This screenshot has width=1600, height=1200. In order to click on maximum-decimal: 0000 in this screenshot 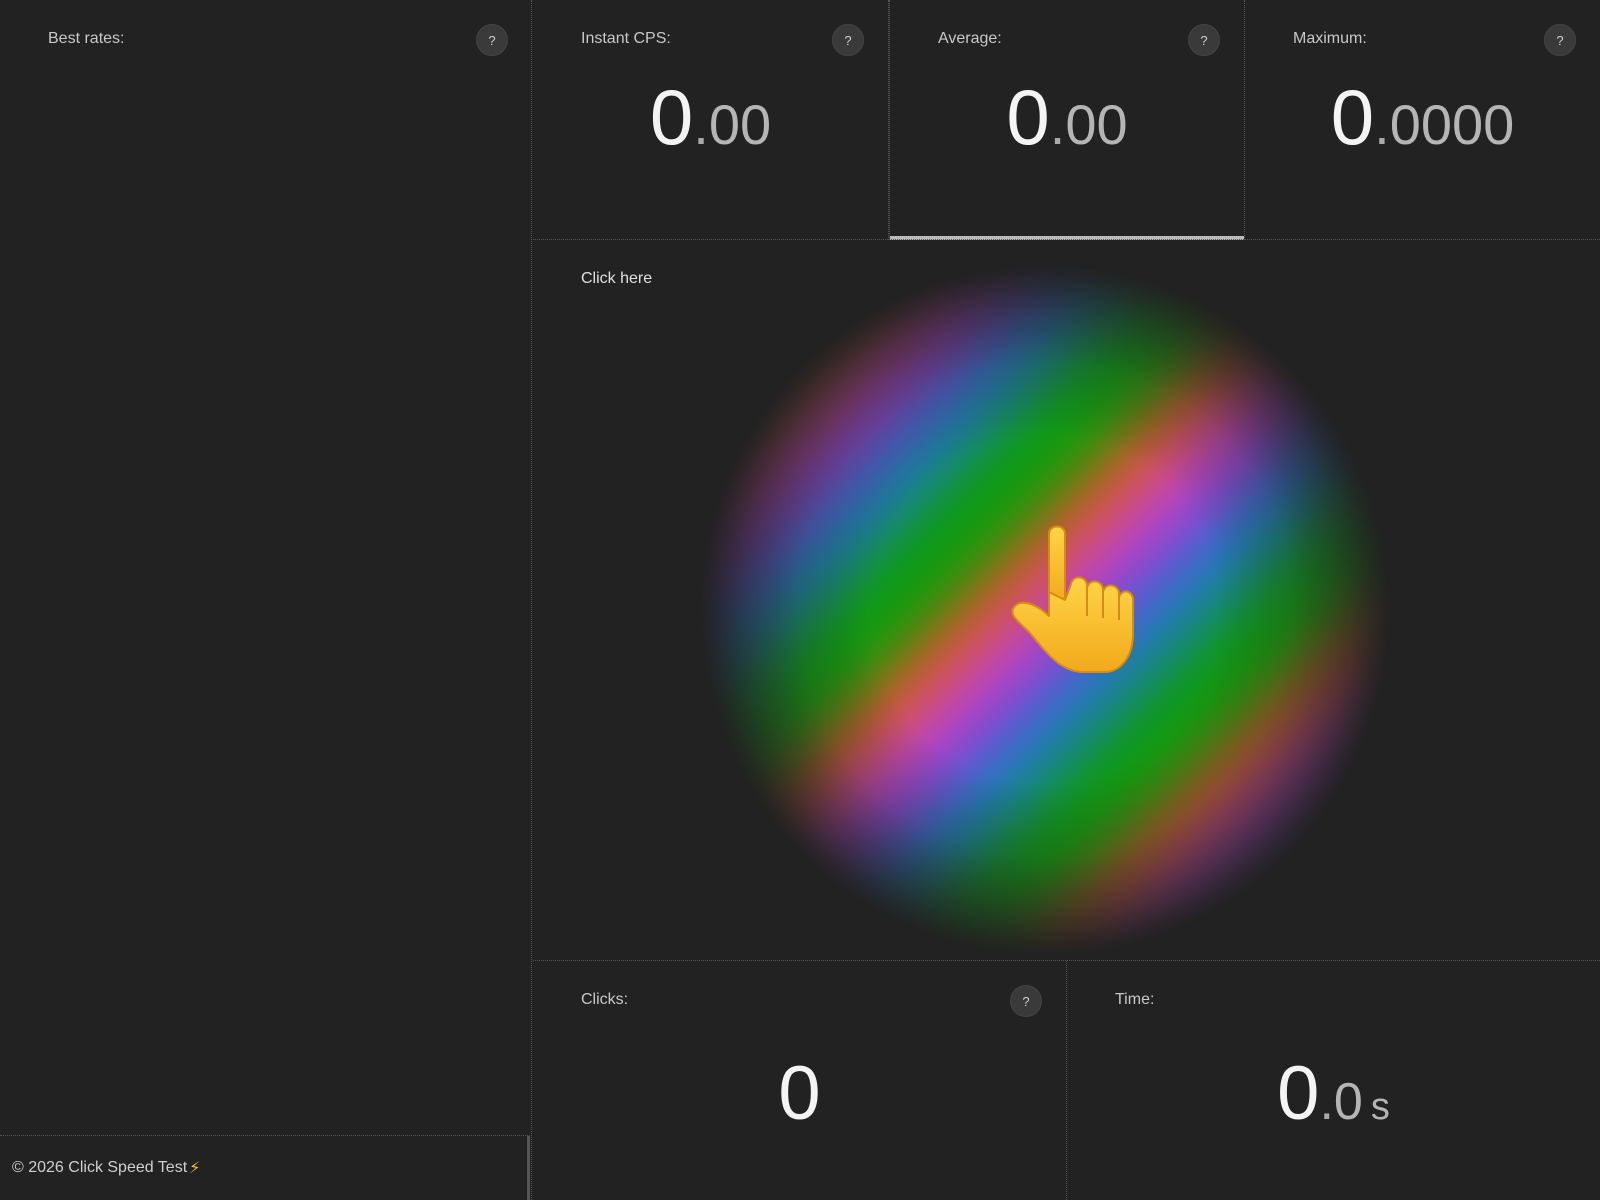, I will do `click(1452, 124)`.